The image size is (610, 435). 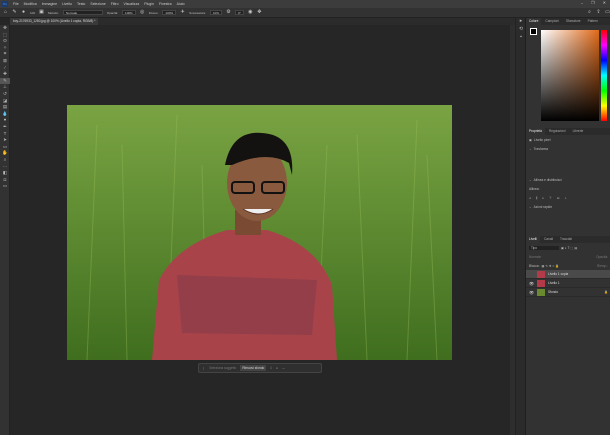 What do you see at coordinates (67, 4) in the screenshot?
I see `menu-livello: Livello` at bounding box center [67, 4].